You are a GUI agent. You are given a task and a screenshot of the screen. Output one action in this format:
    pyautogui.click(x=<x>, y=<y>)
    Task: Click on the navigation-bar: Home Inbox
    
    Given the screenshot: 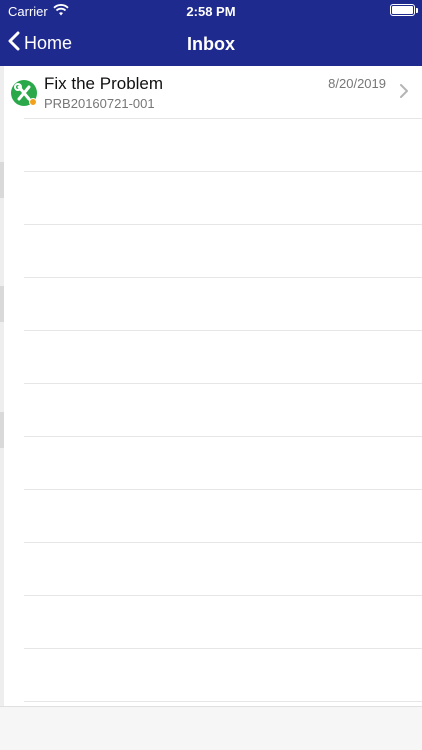 What is the action you would take?
    pyautogui.click(x=211, y=44)
    